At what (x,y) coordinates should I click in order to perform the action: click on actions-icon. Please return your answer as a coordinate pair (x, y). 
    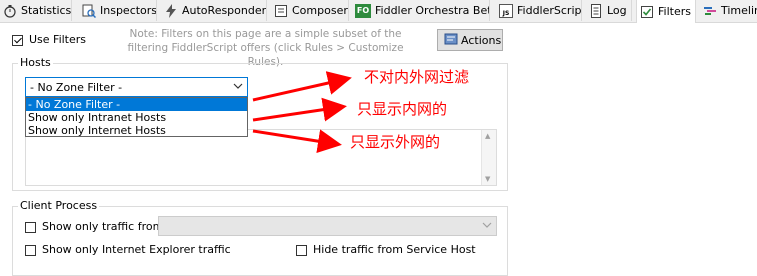
    Looking at the image, I should click on (451, 40).